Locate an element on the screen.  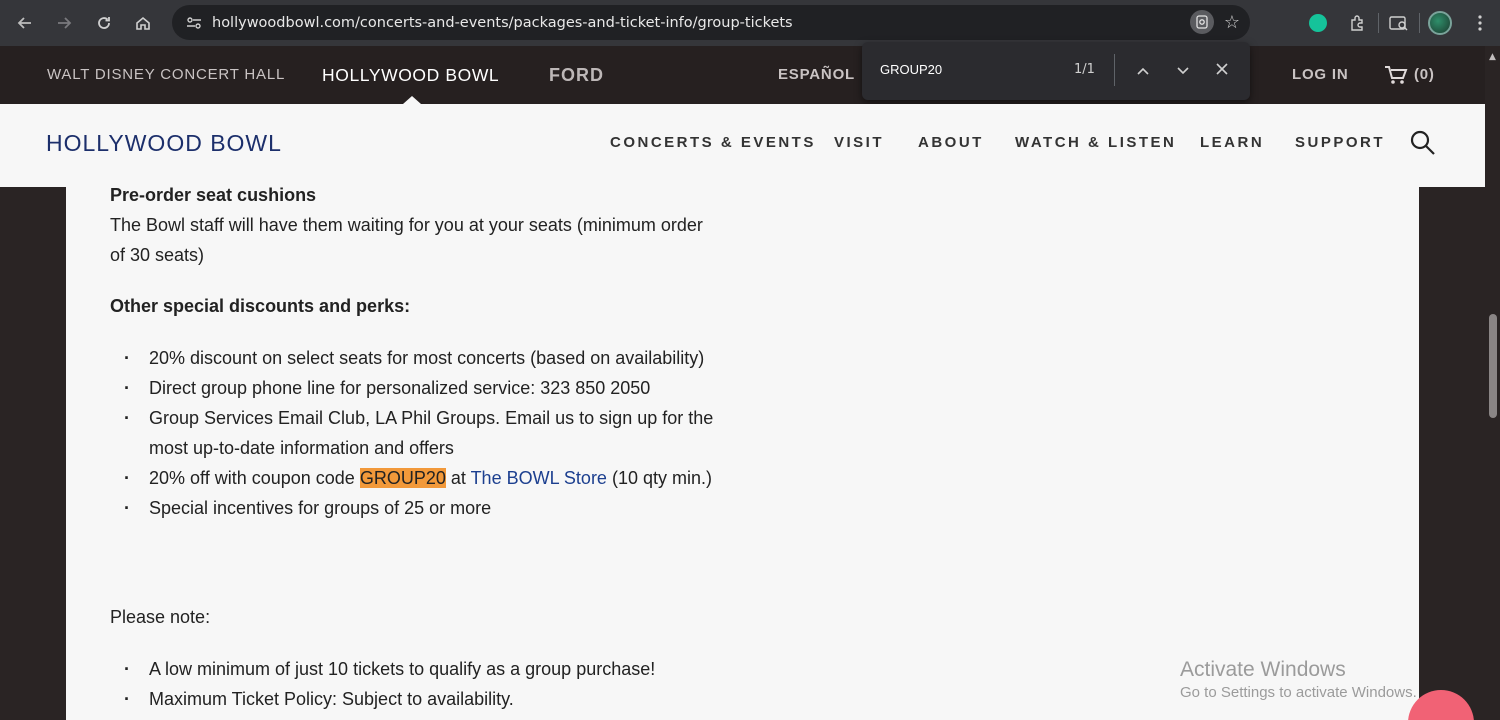
login-link: LOG IN is located at coordinates (1320, 75).